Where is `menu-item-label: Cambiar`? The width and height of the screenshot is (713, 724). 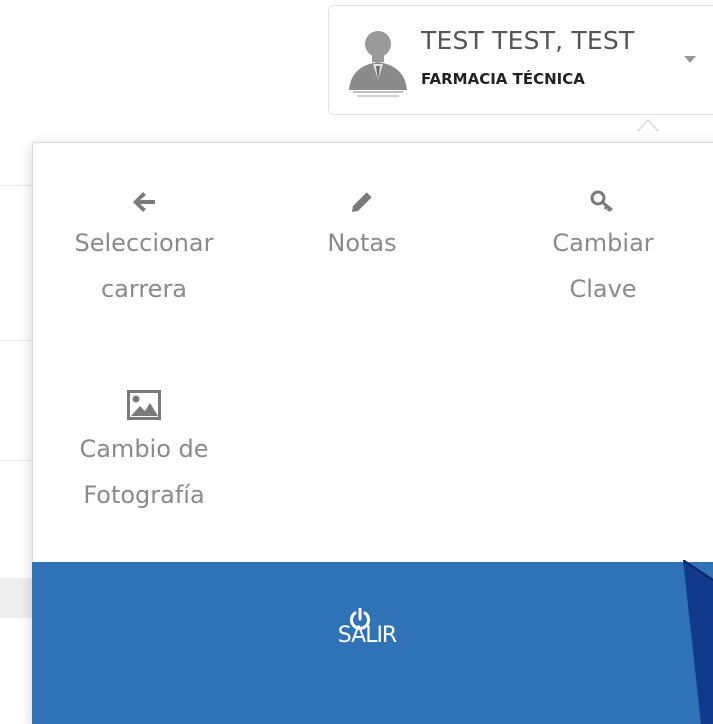 menu-item-label: Cambiar is located at coordinates (603, 243).